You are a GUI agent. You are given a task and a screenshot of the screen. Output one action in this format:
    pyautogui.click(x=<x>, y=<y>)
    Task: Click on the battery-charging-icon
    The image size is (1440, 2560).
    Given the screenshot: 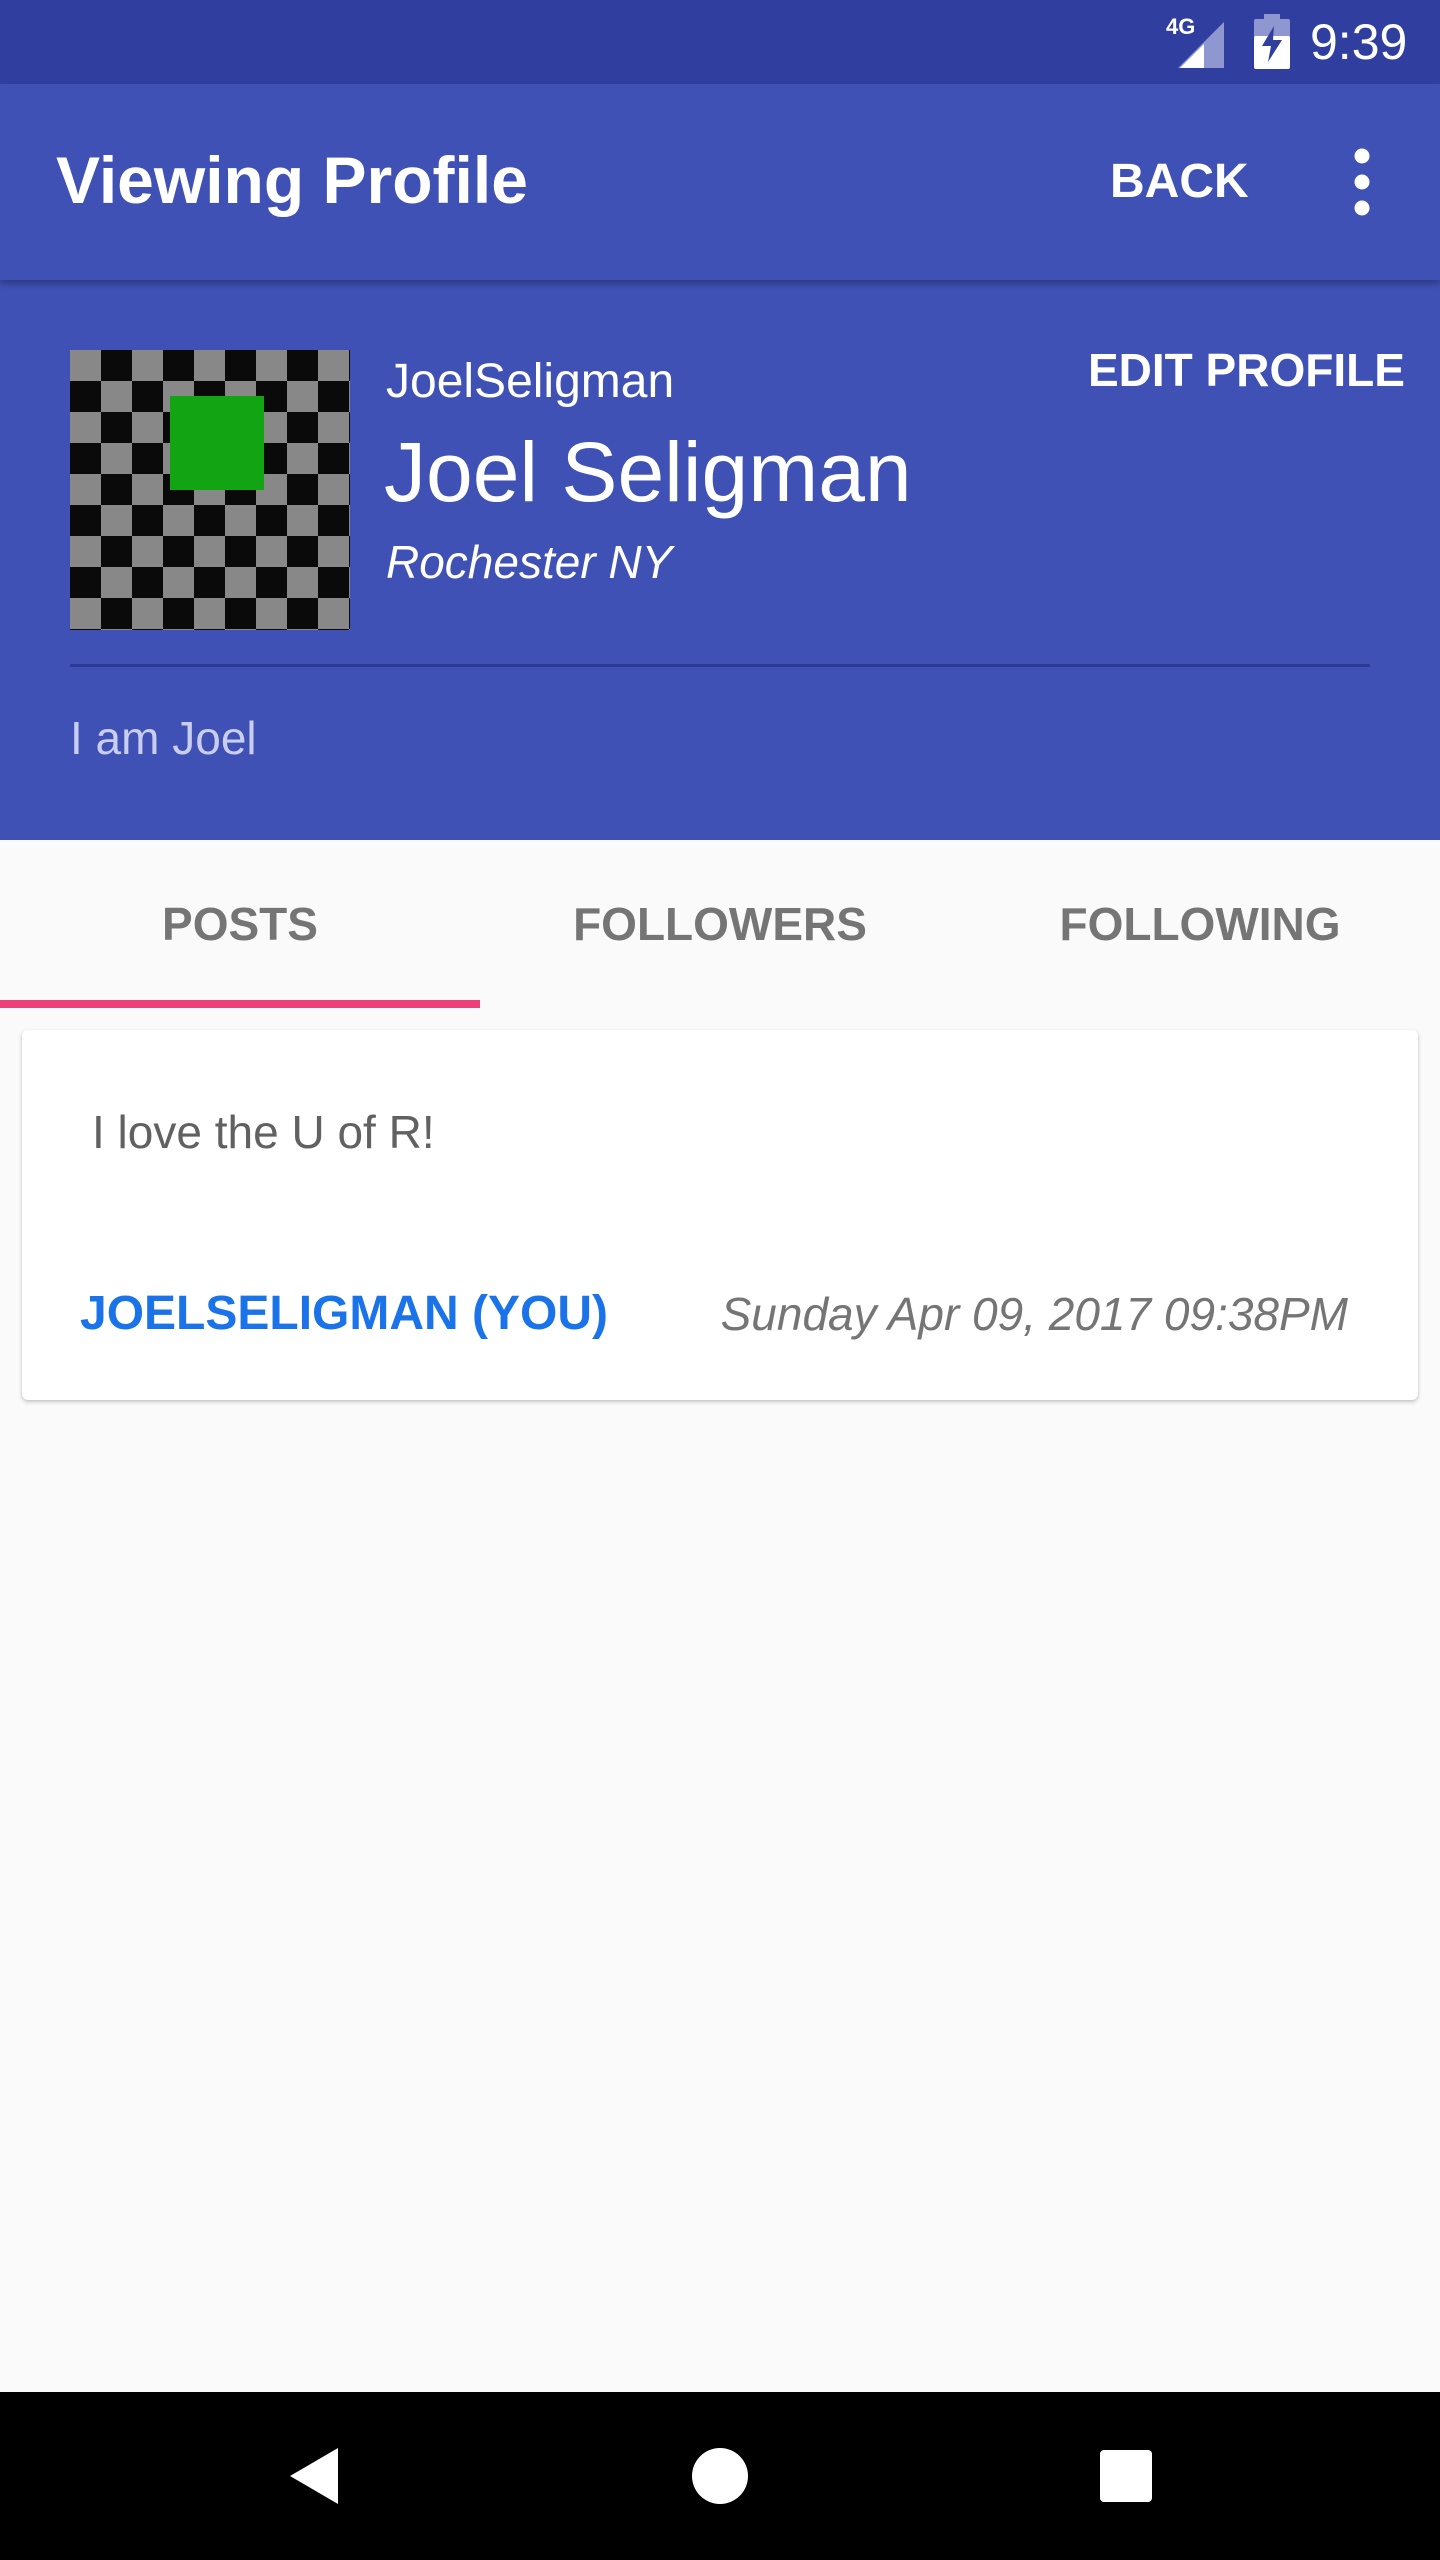 What is the action you would take?
    pyautogui.click(x=1272, y=42)
    